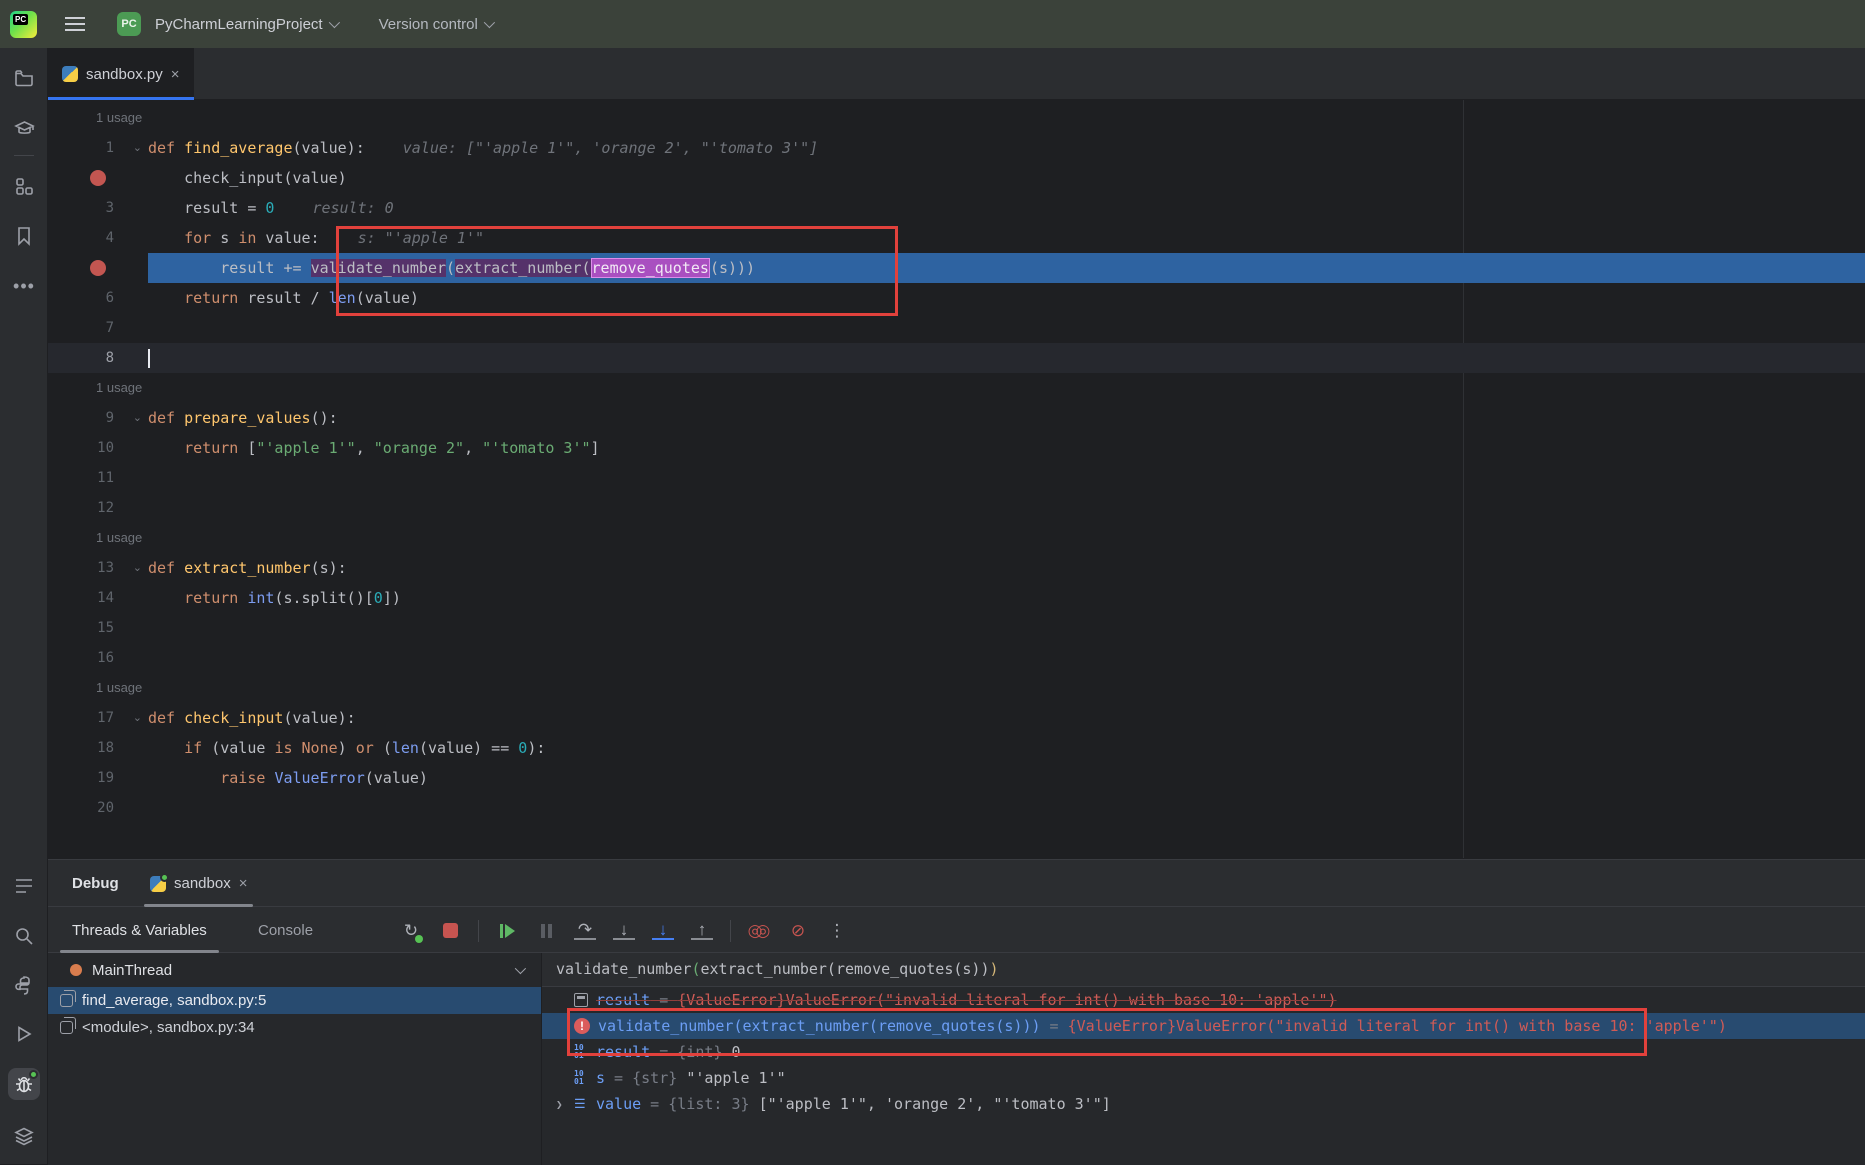  What do you see at coordinates (411, 931) in the screenshot?
I see `rerun-debugger-icon: ↻` at bounding box center [411, 931].